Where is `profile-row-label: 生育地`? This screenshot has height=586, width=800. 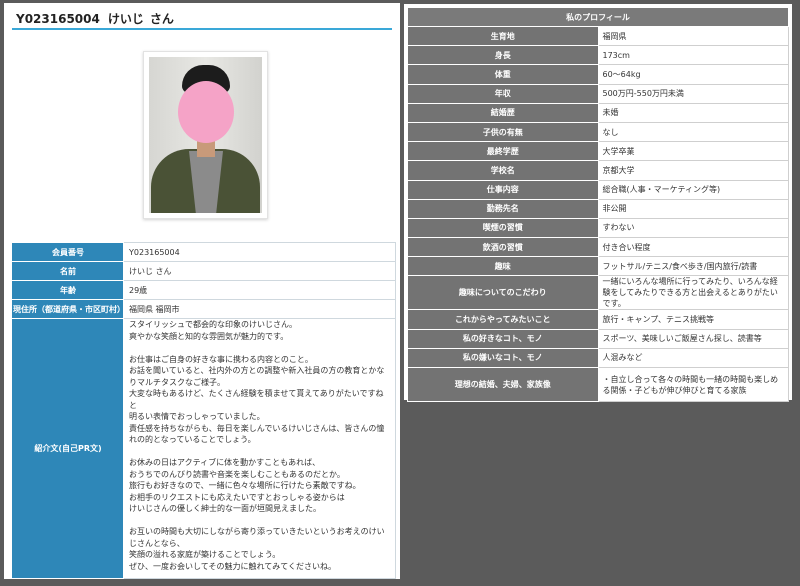
profile-row-label: 生育地 is located at coordinates (503, 36).